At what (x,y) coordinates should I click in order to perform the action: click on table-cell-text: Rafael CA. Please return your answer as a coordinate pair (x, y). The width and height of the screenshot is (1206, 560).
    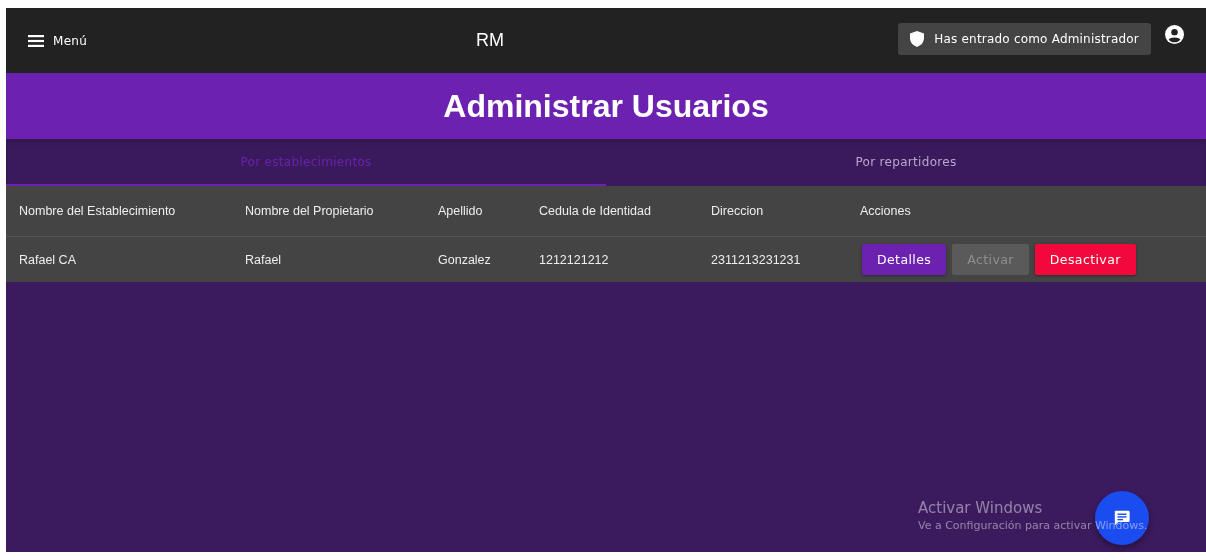
    Looking at the image, I should click on (47, 259).